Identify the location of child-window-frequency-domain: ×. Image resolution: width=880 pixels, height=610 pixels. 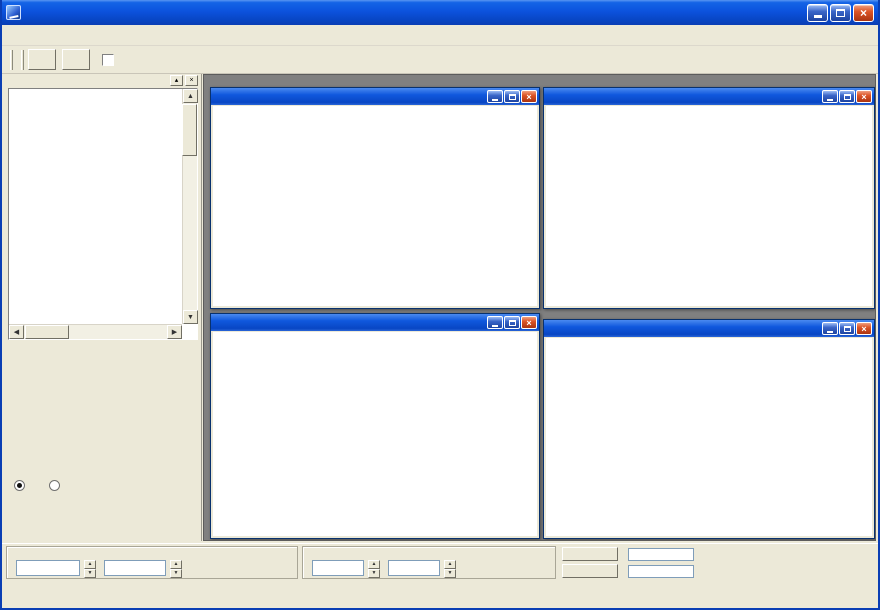
(709, 198).